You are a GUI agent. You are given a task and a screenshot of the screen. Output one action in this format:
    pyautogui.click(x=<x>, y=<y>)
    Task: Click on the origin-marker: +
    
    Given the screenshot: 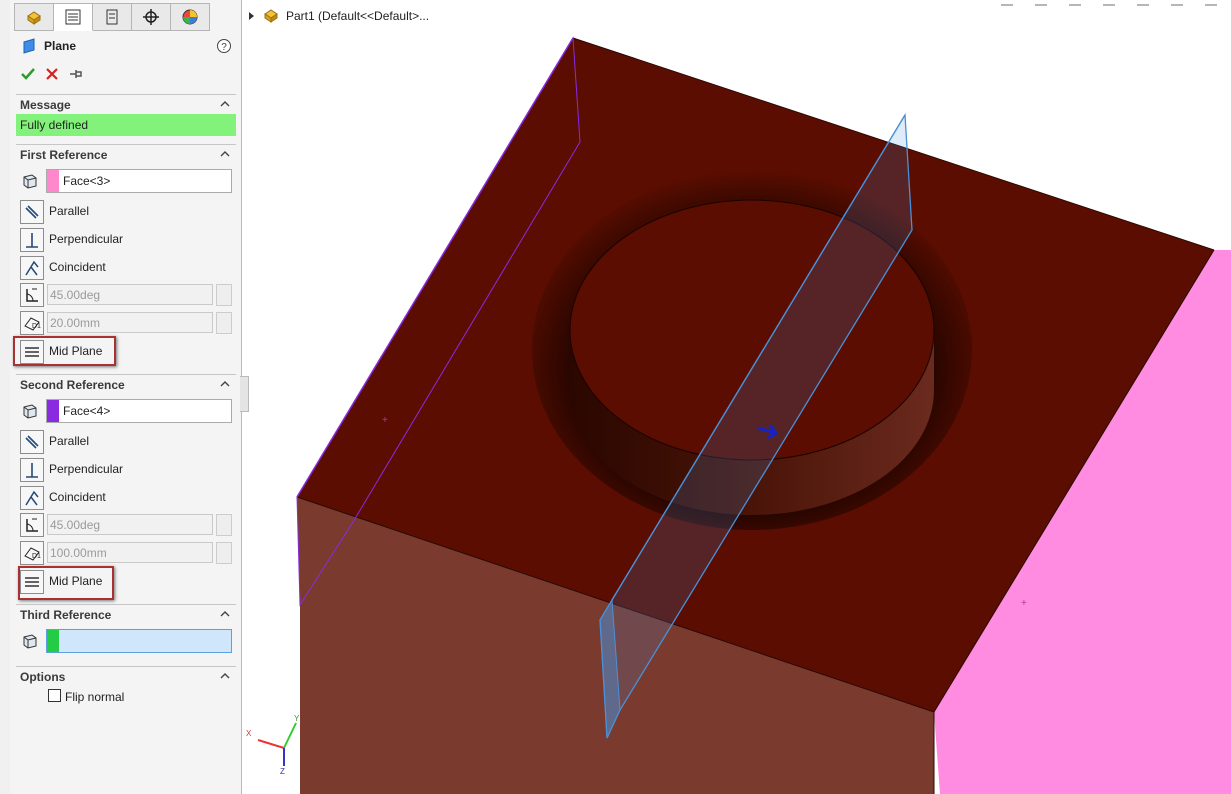 What is the action you would take?
    pyautogui.click(x=385, y=420)
    